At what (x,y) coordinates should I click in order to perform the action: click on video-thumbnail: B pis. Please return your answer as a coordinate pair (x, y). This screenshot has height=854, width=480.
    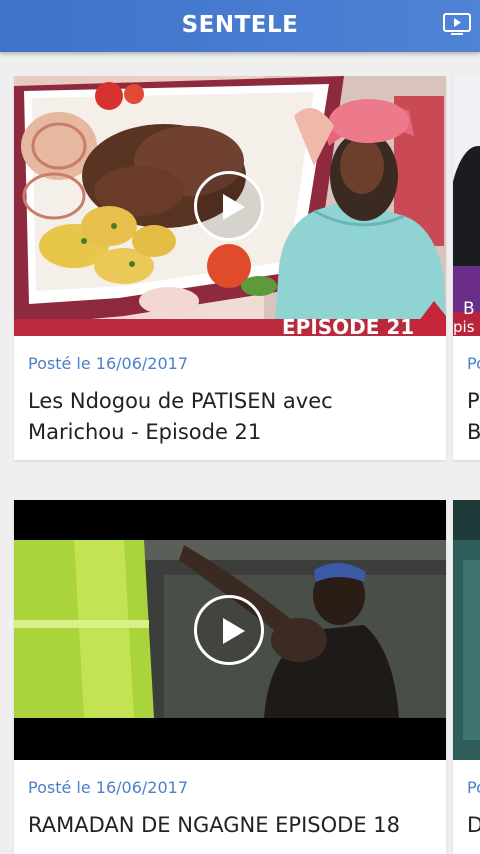
    Looking at the image, I should click on (466, 206).